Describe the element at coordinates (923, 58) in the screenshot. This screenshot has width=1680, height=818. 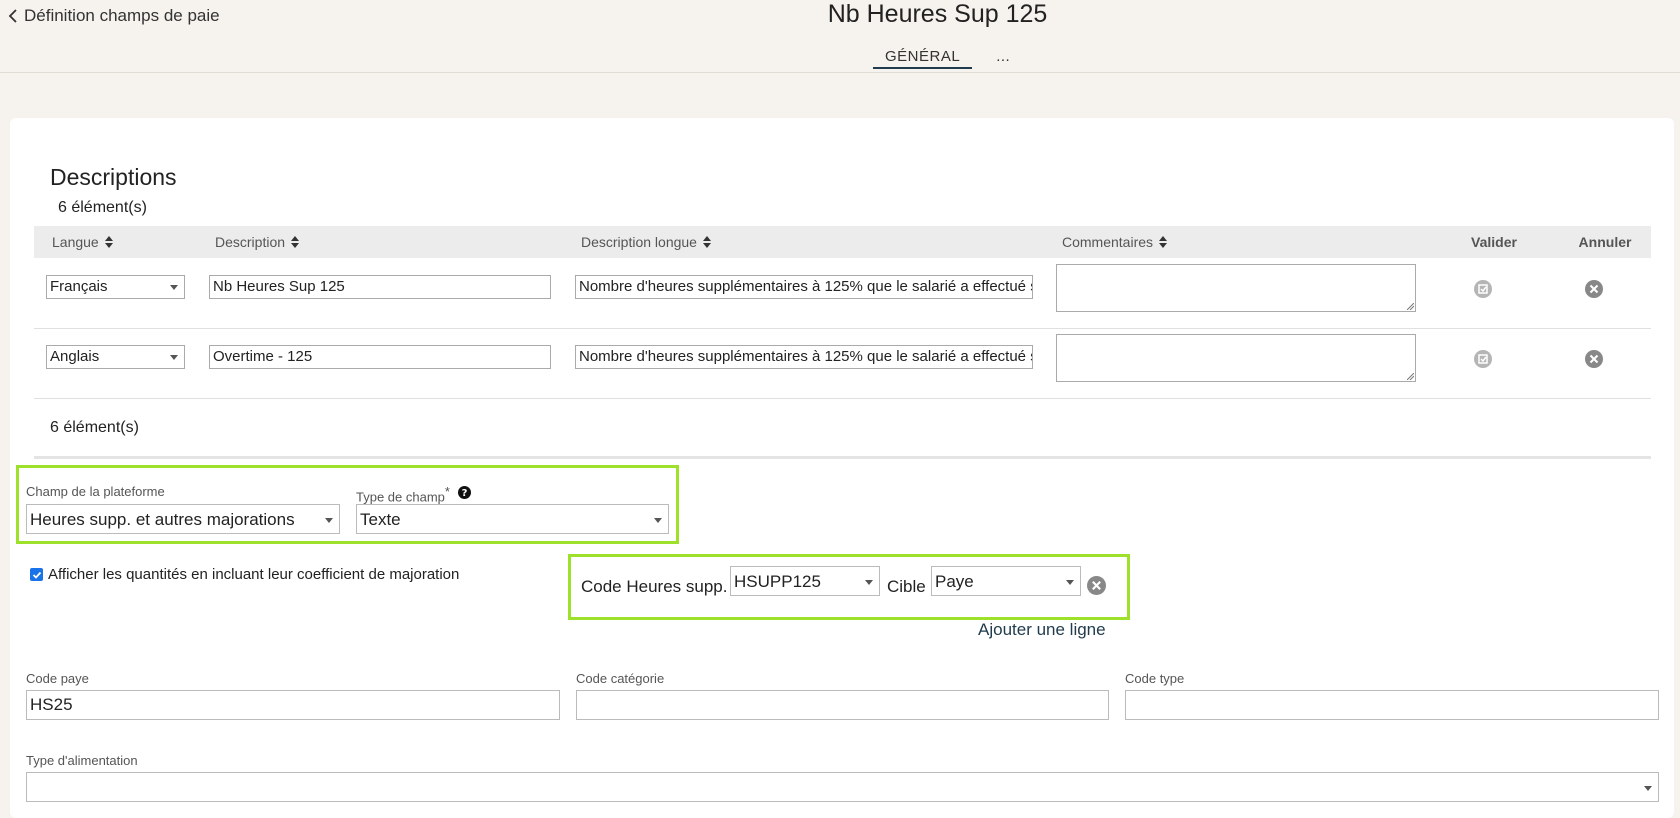
I see `tab-general: GÉNÉRAL` at that location.